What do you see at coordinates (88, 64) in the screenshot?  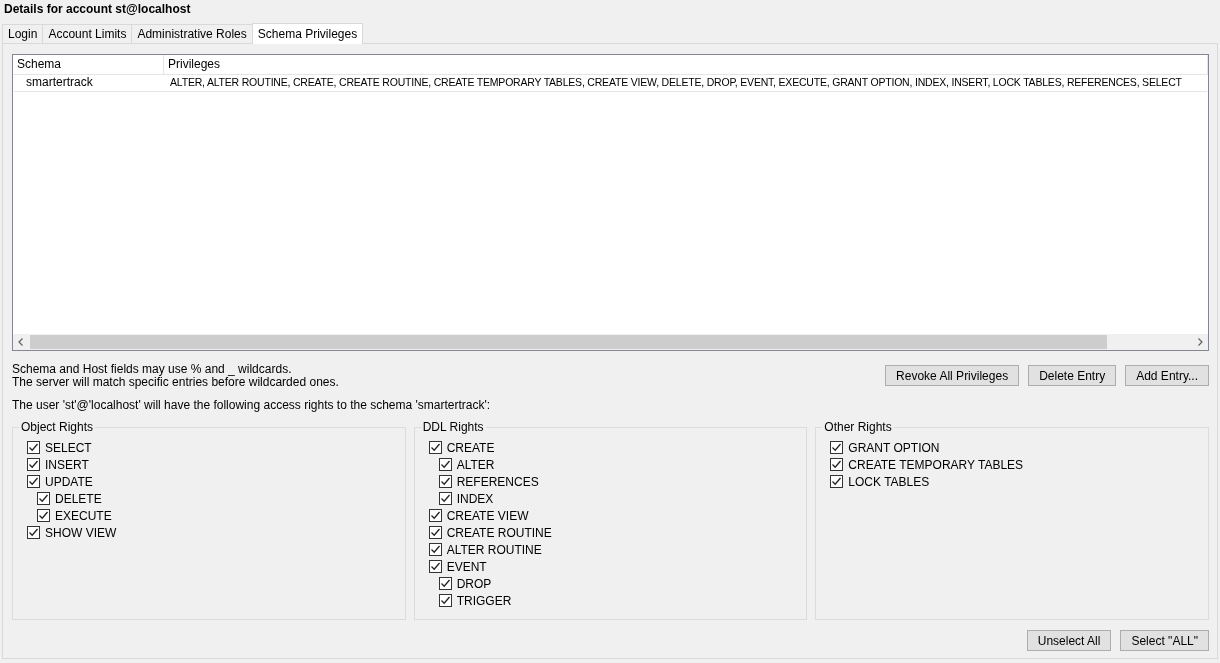 I see `column-header: Schema` at bounding box center [88, 64].